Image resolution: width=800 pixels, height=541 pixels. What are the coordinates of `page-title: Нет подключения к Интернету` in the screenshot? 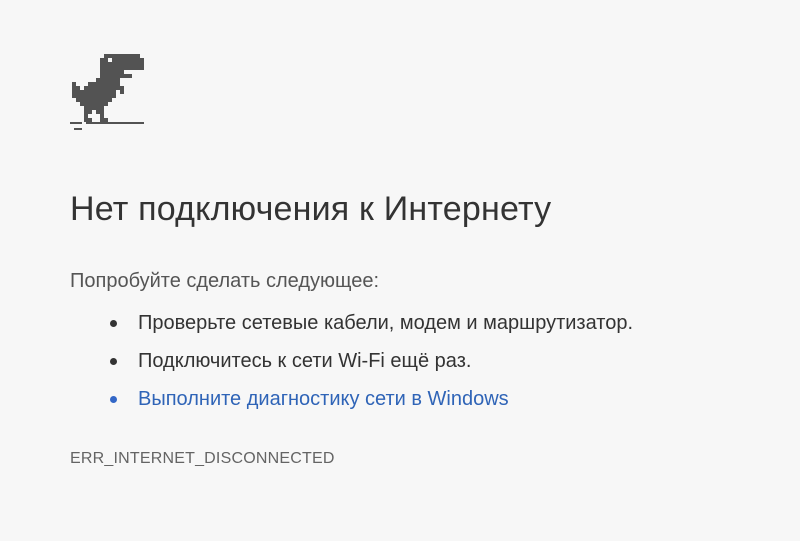 It's located at (311, 209).